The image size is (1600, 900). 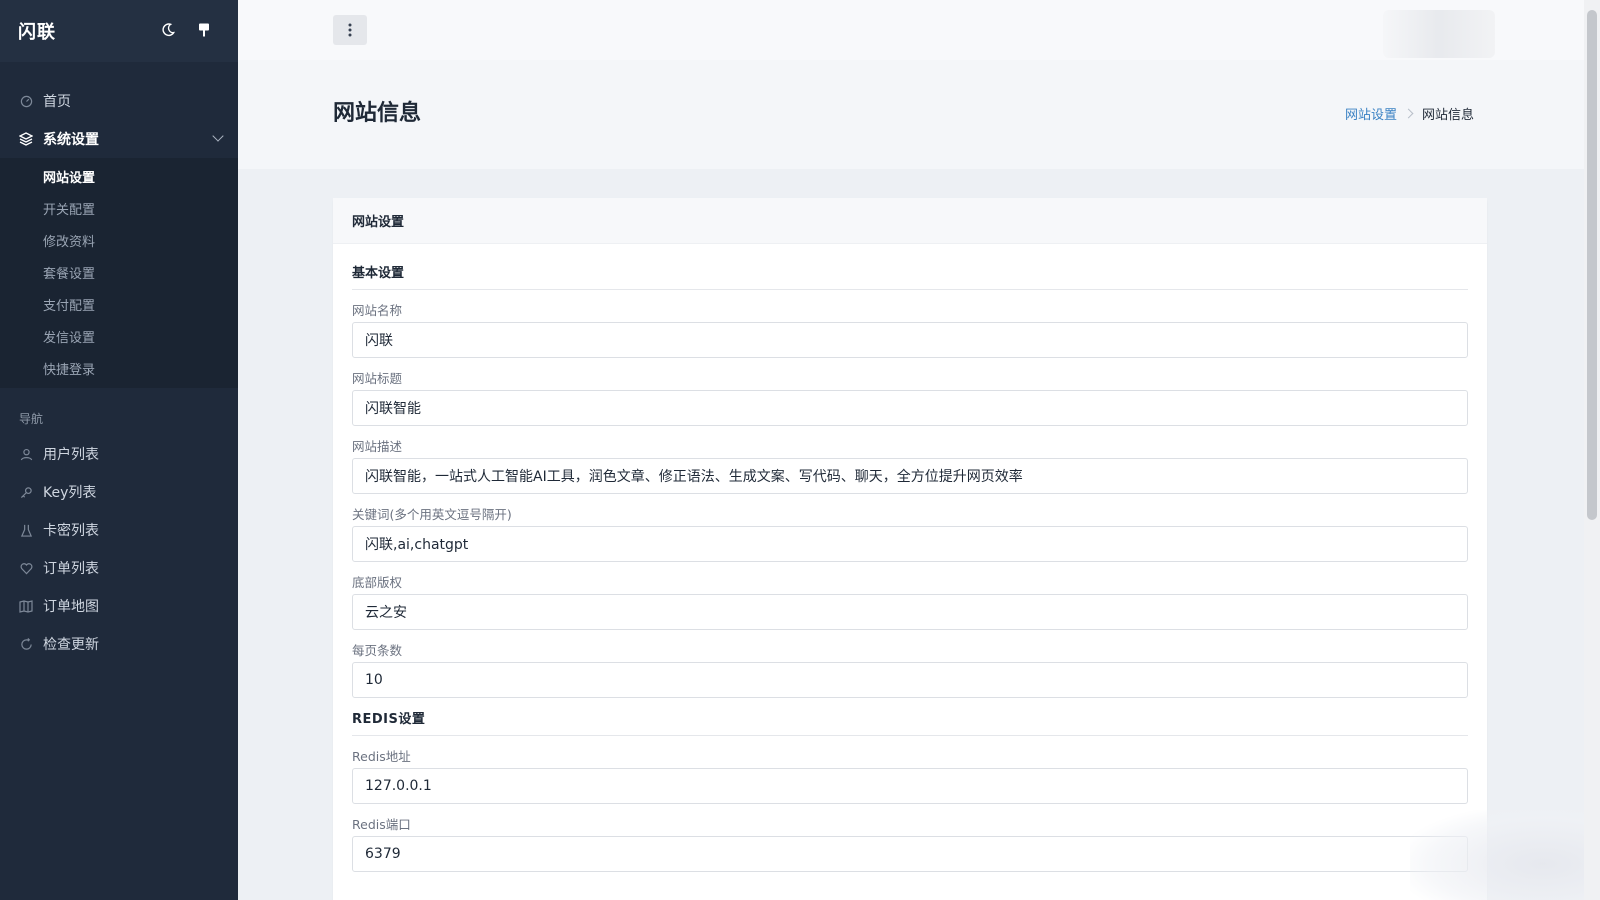 I want to click on sidebar-item-order-map: 订单地图, so click(x=119, y=606).